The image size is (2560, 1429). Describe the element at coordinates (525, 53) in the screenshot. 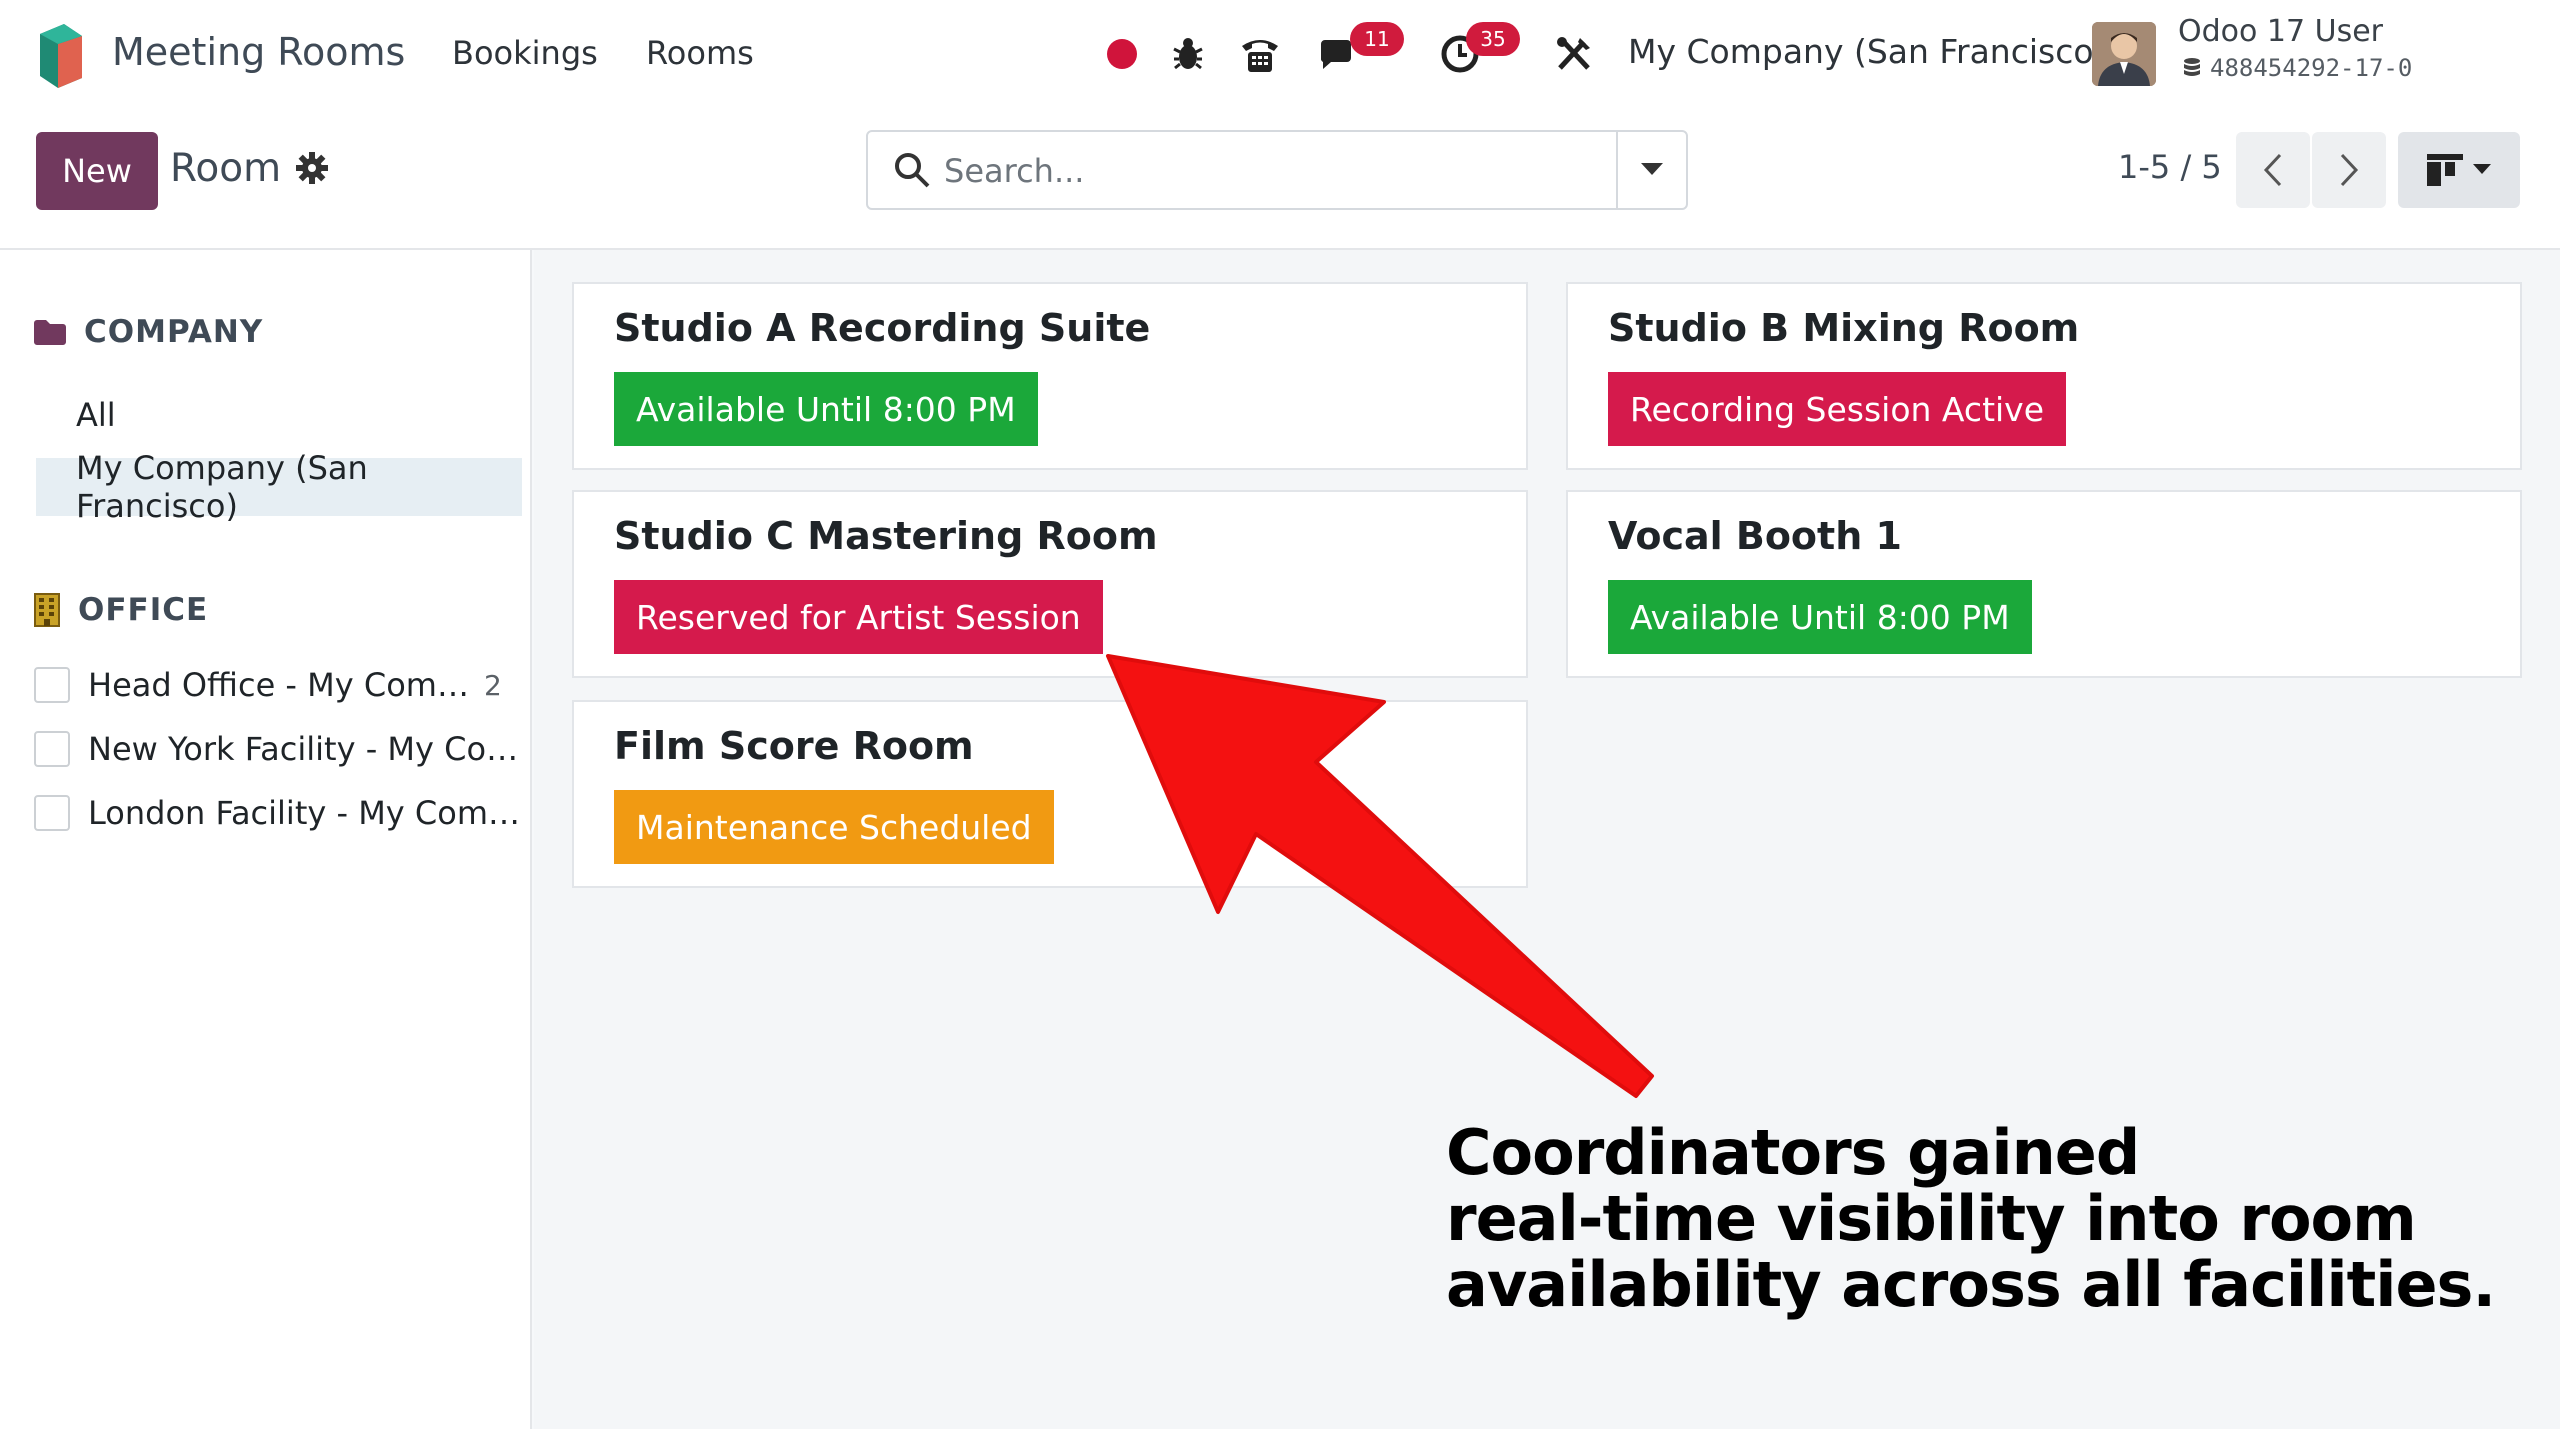

I see `menu-bookings: Bookings` at that location.